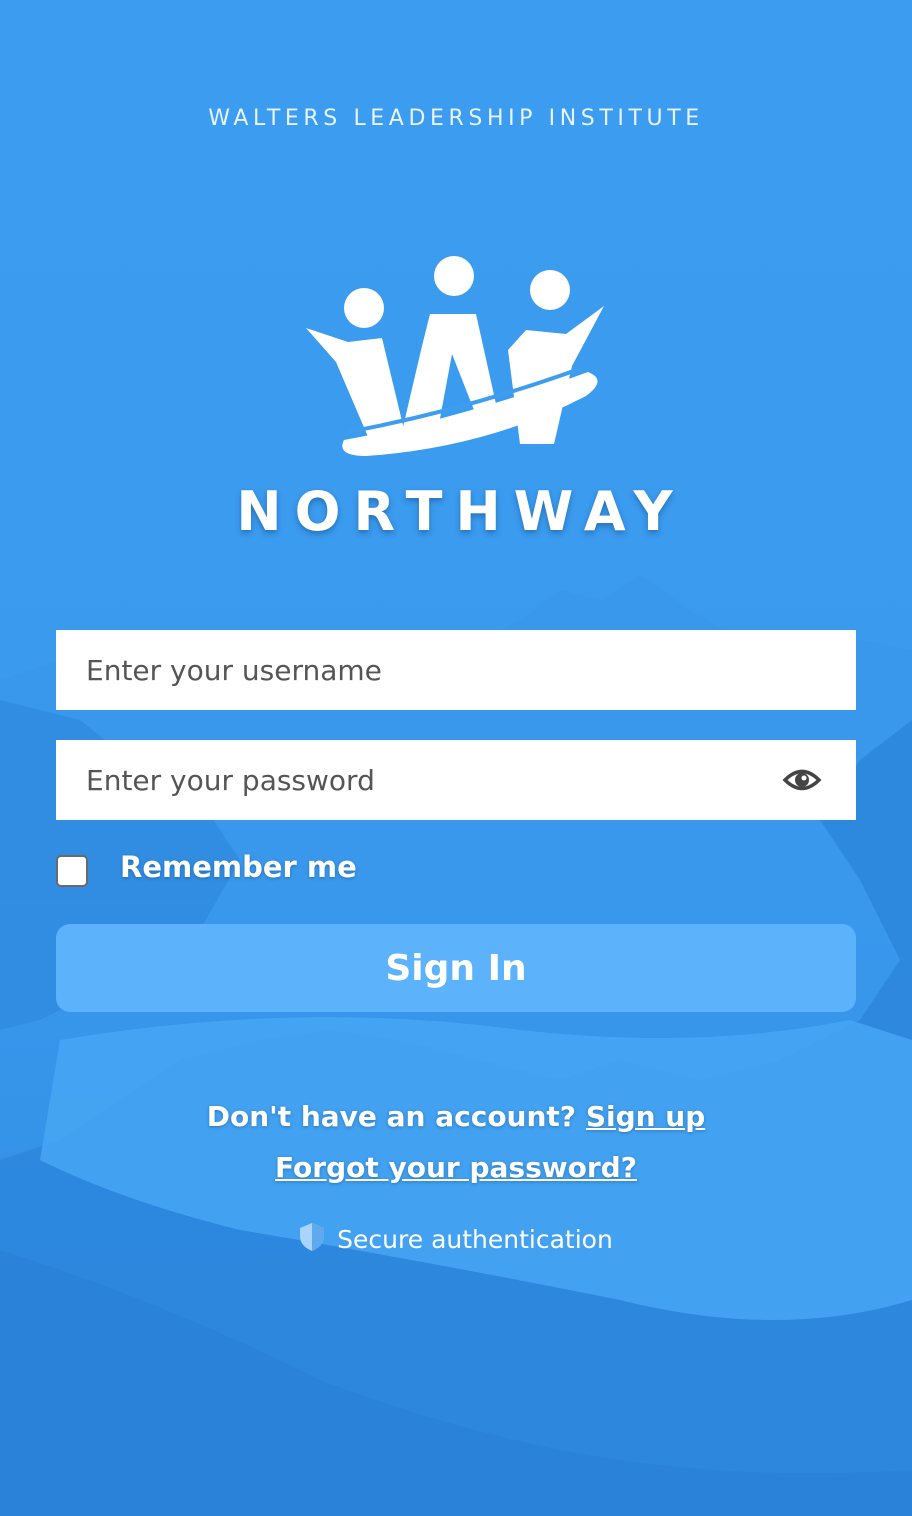 This screenshot has height=1516, width=912. Describe the element at coordinates (456, 968) in the screenshot. I see `sign-in-button: Sign In` at that location.